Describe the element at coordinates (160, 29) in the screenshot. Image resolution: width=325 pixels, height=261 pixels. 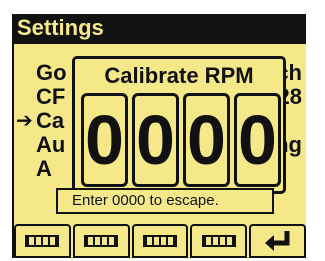
I see `screen-title: Settings` at that location.